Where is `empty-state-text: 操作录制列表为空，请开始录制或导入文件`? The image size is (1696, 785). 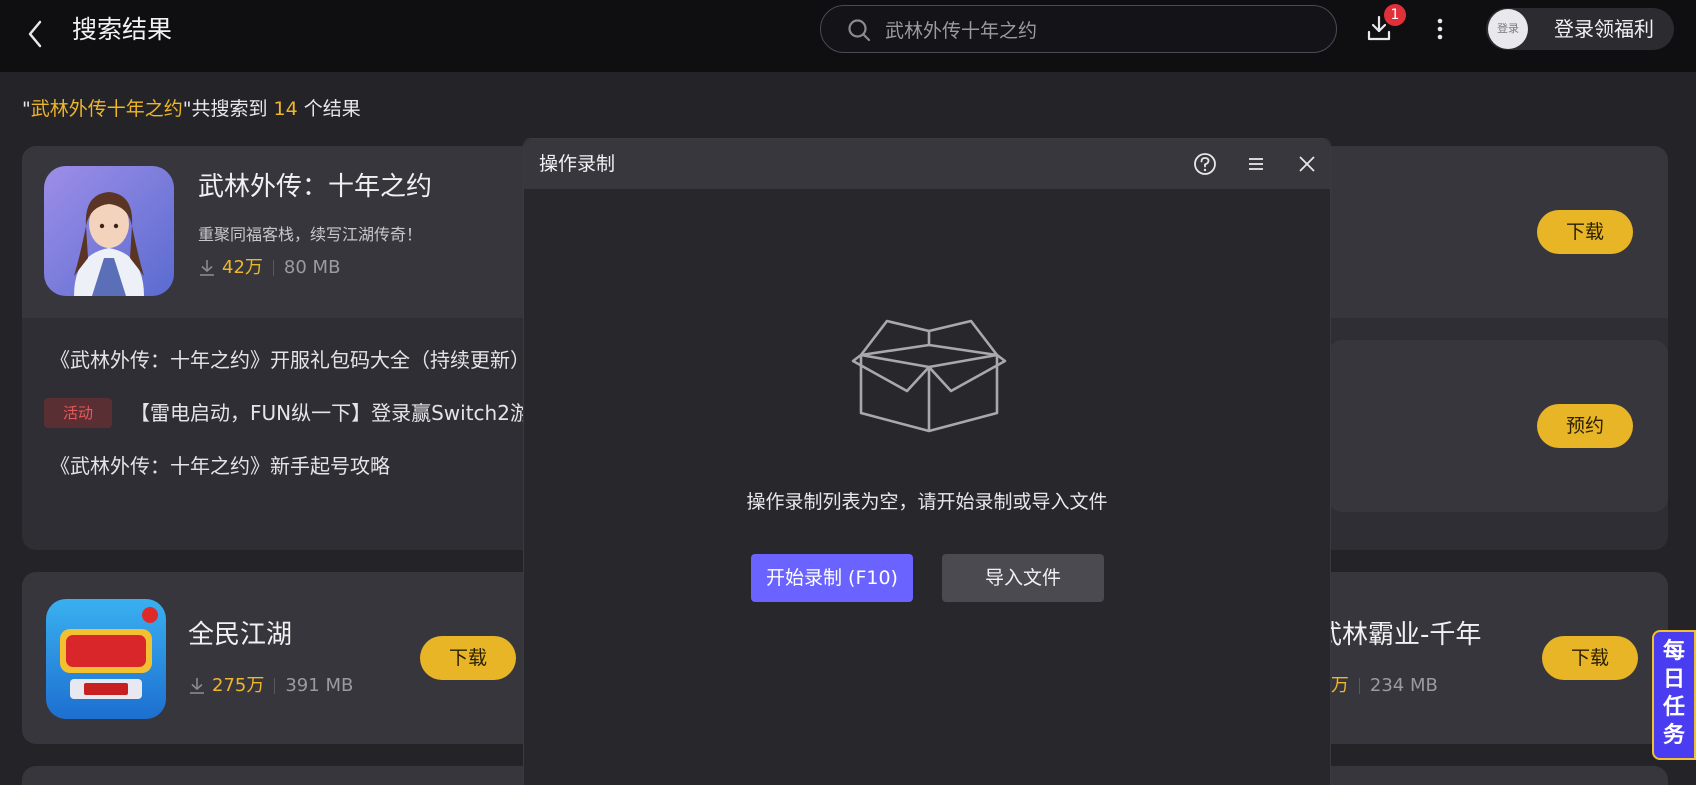
empty-state-text: 操作录制列表为空，请开始录制或导入文件 is located at coordinates (927, 502).